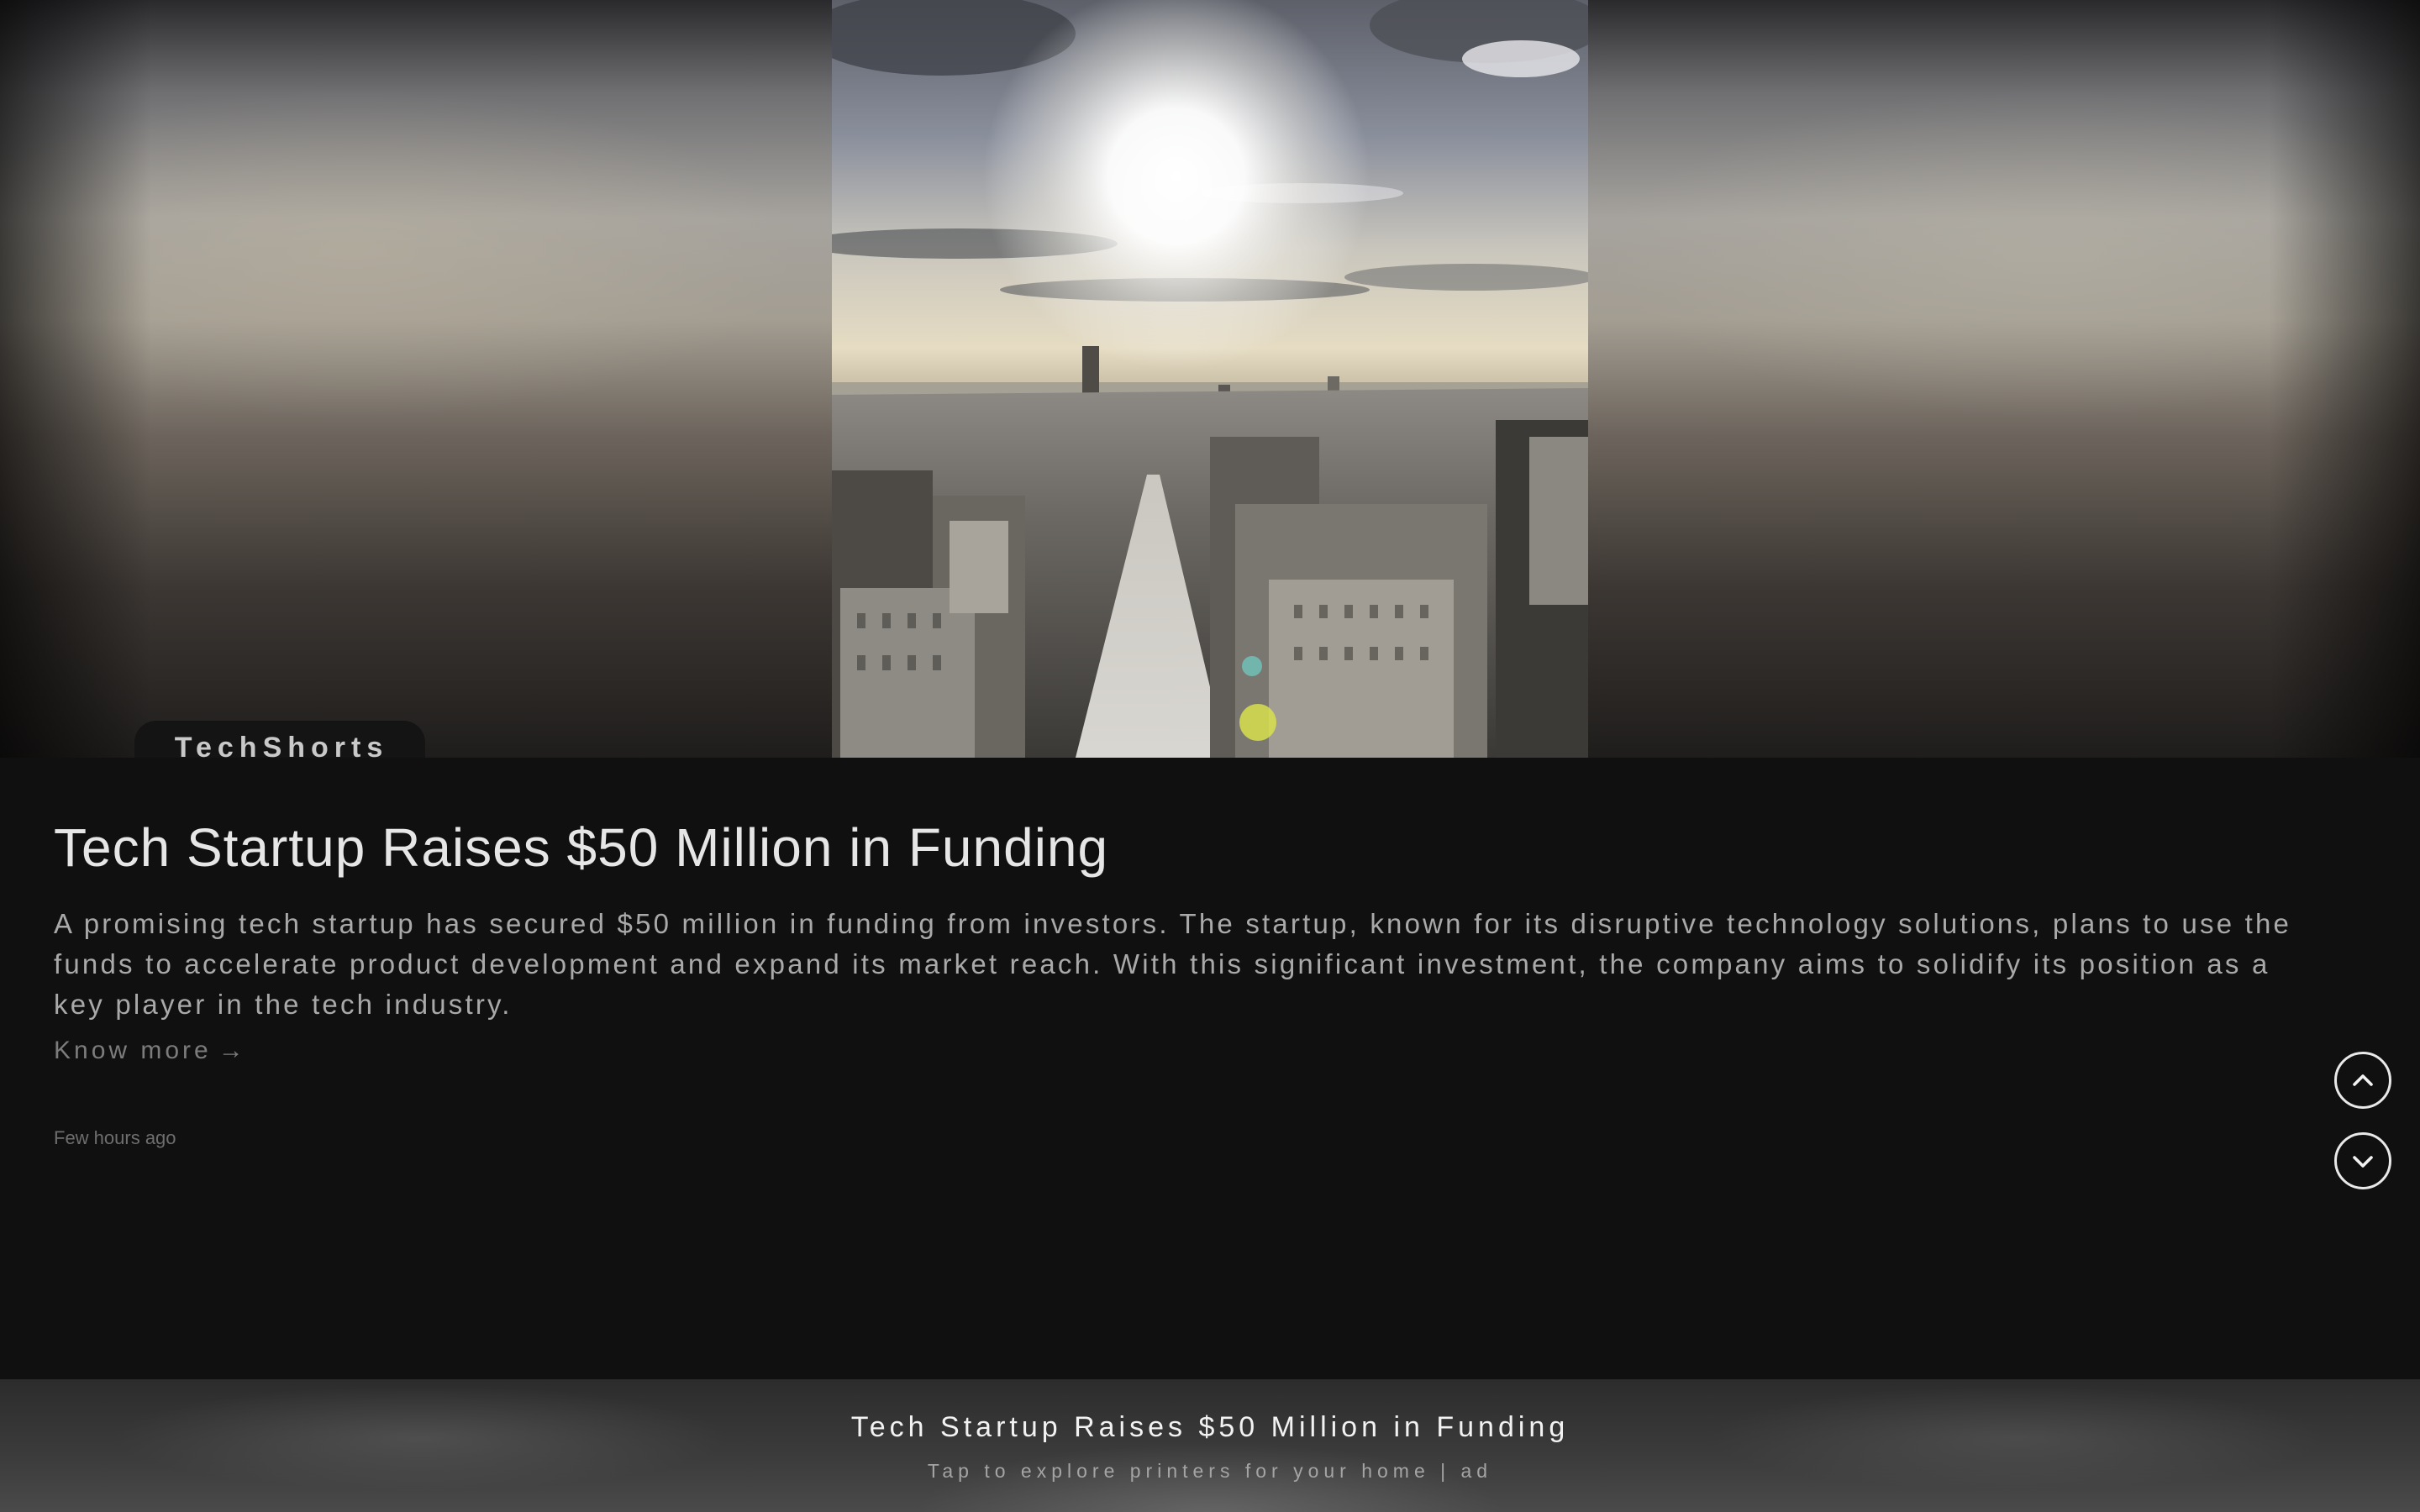 This screenshot has height=1512, width=2420. What do you see at coordinates (279, 739) in the screenshot?
I see `source-name-tab: TechShorts` at bounding box center [279, 739].